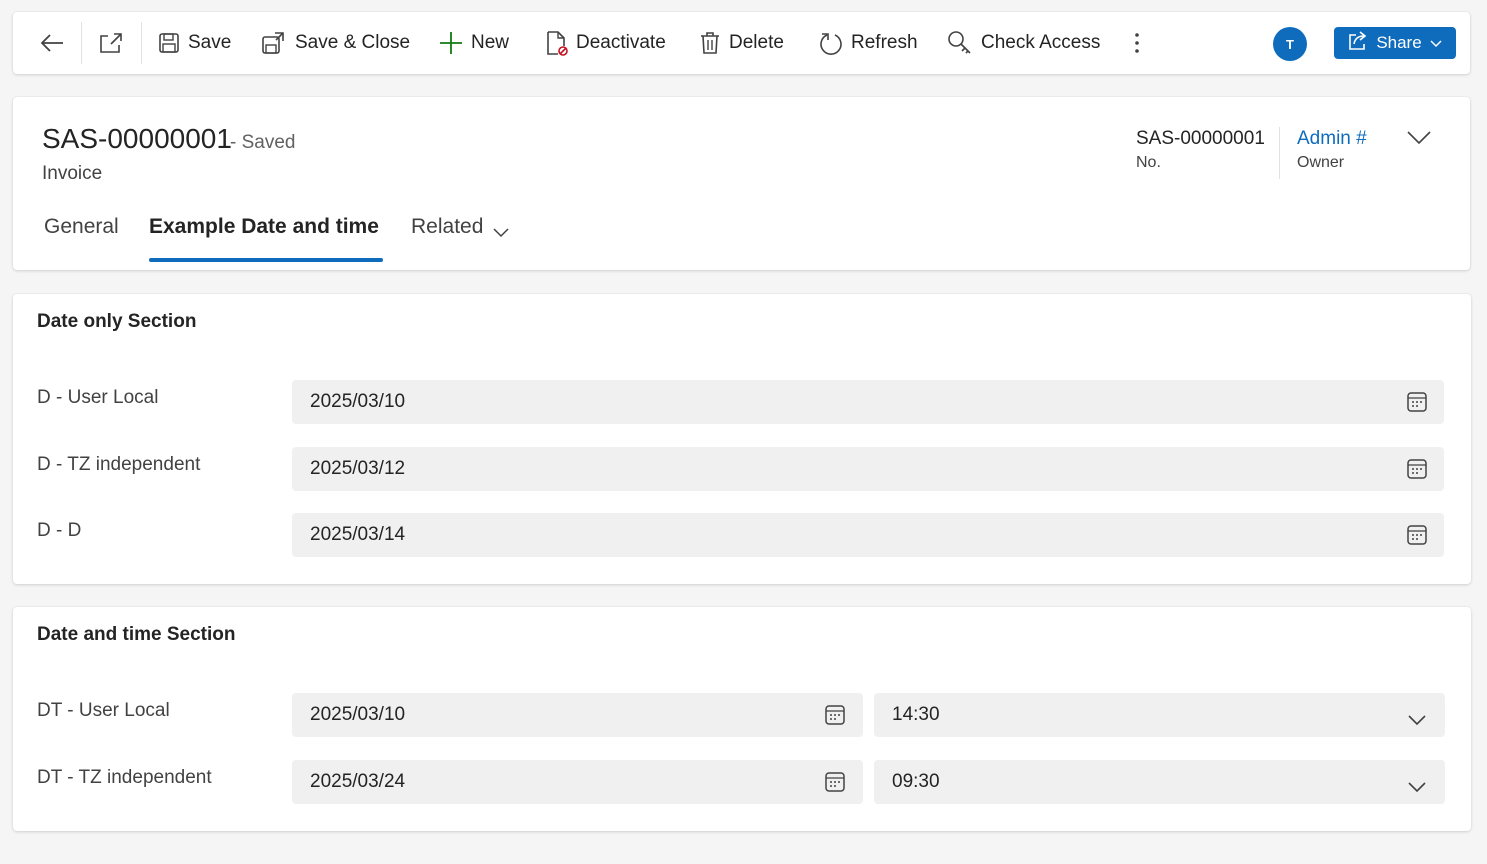 The image size is (1487, 864). I want to click on plus-icon, so click(451, 43).